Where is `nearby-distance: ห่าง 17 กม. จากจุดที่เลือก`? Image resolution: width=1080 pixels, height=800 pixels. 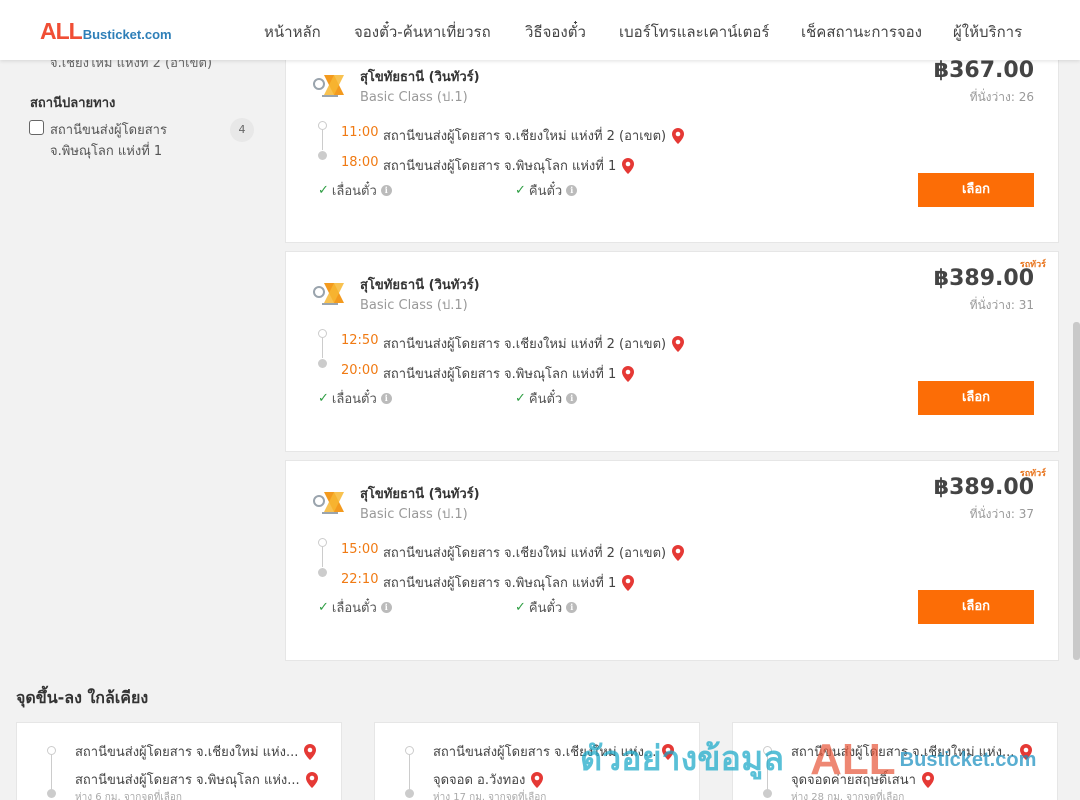
nearby-distance: ห่าง 17 กม. จากจุดที่เลือก is located at coordinates (490, 796).